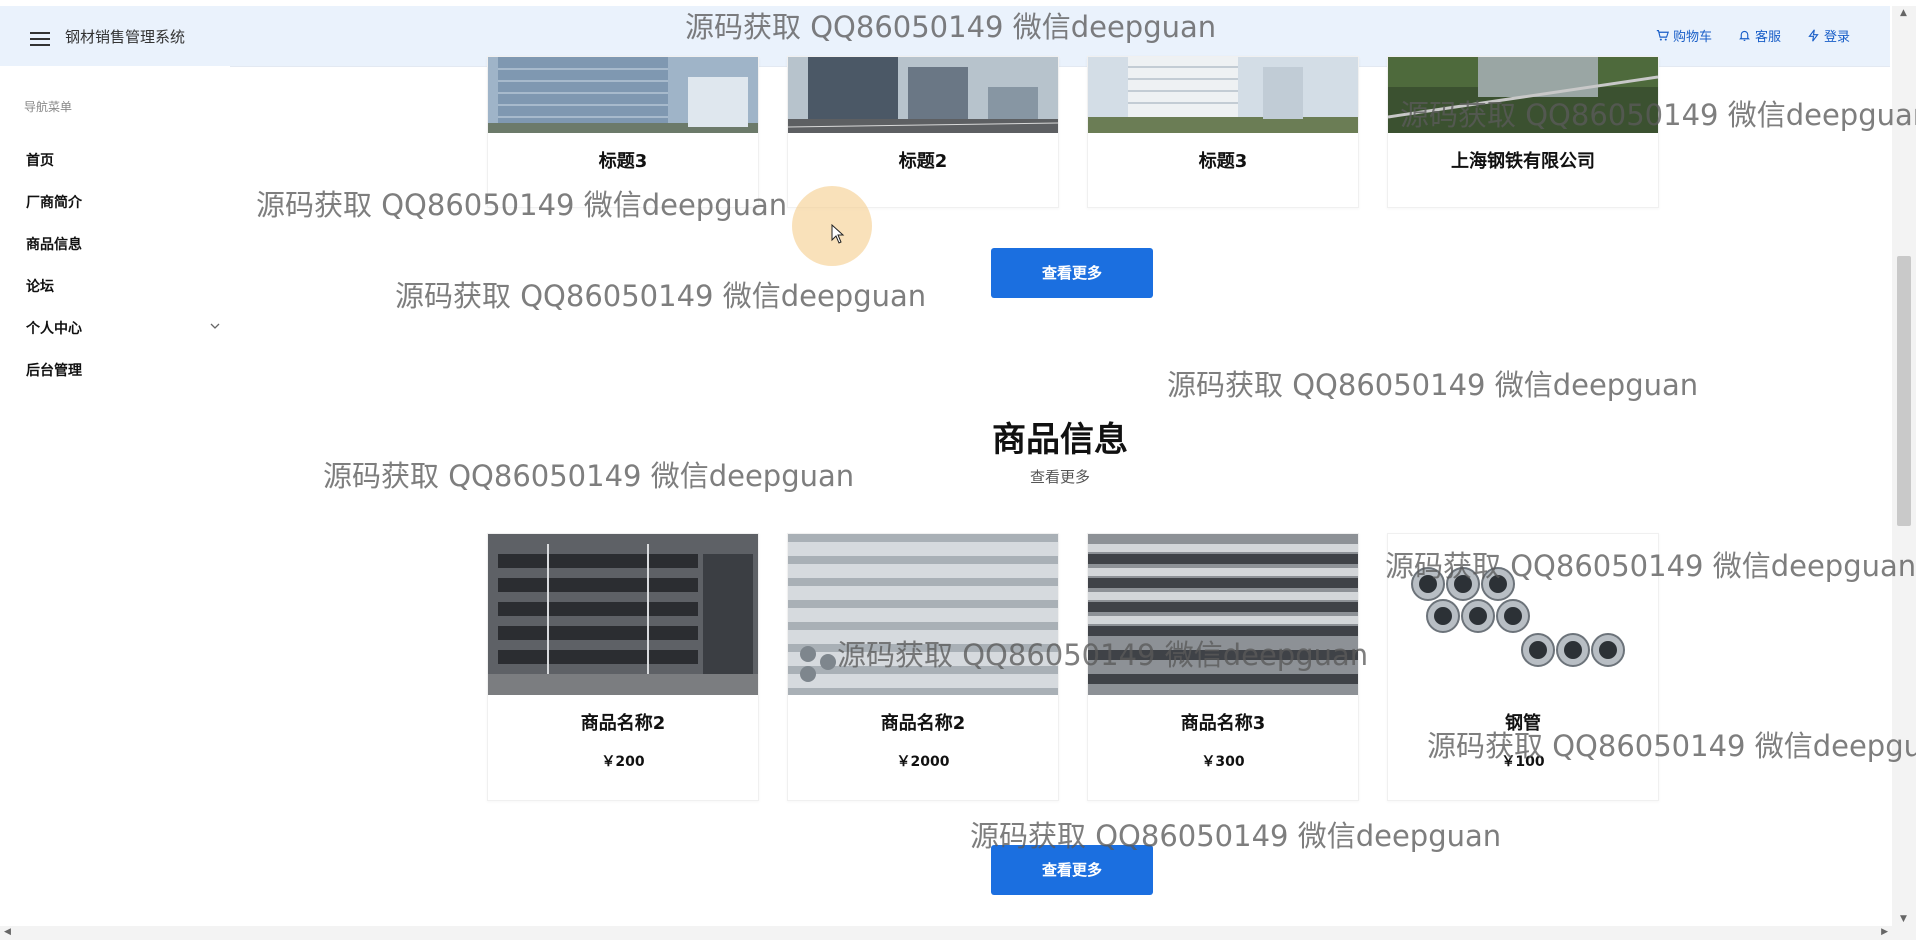  I want to click on product-card: 商品名称2 ￥200, so click(623, 667).